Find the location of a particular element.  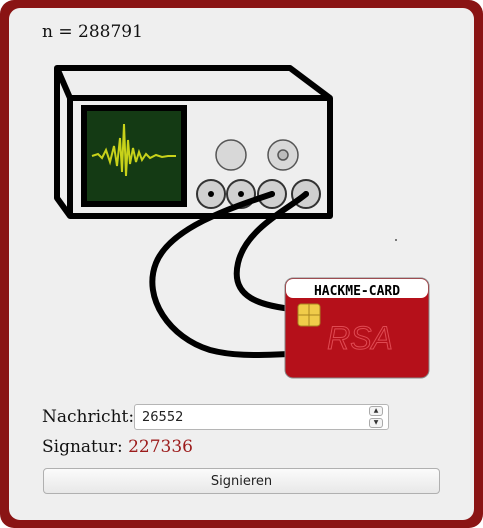

sign-button: Signieren is located at coordinates (241, 481).